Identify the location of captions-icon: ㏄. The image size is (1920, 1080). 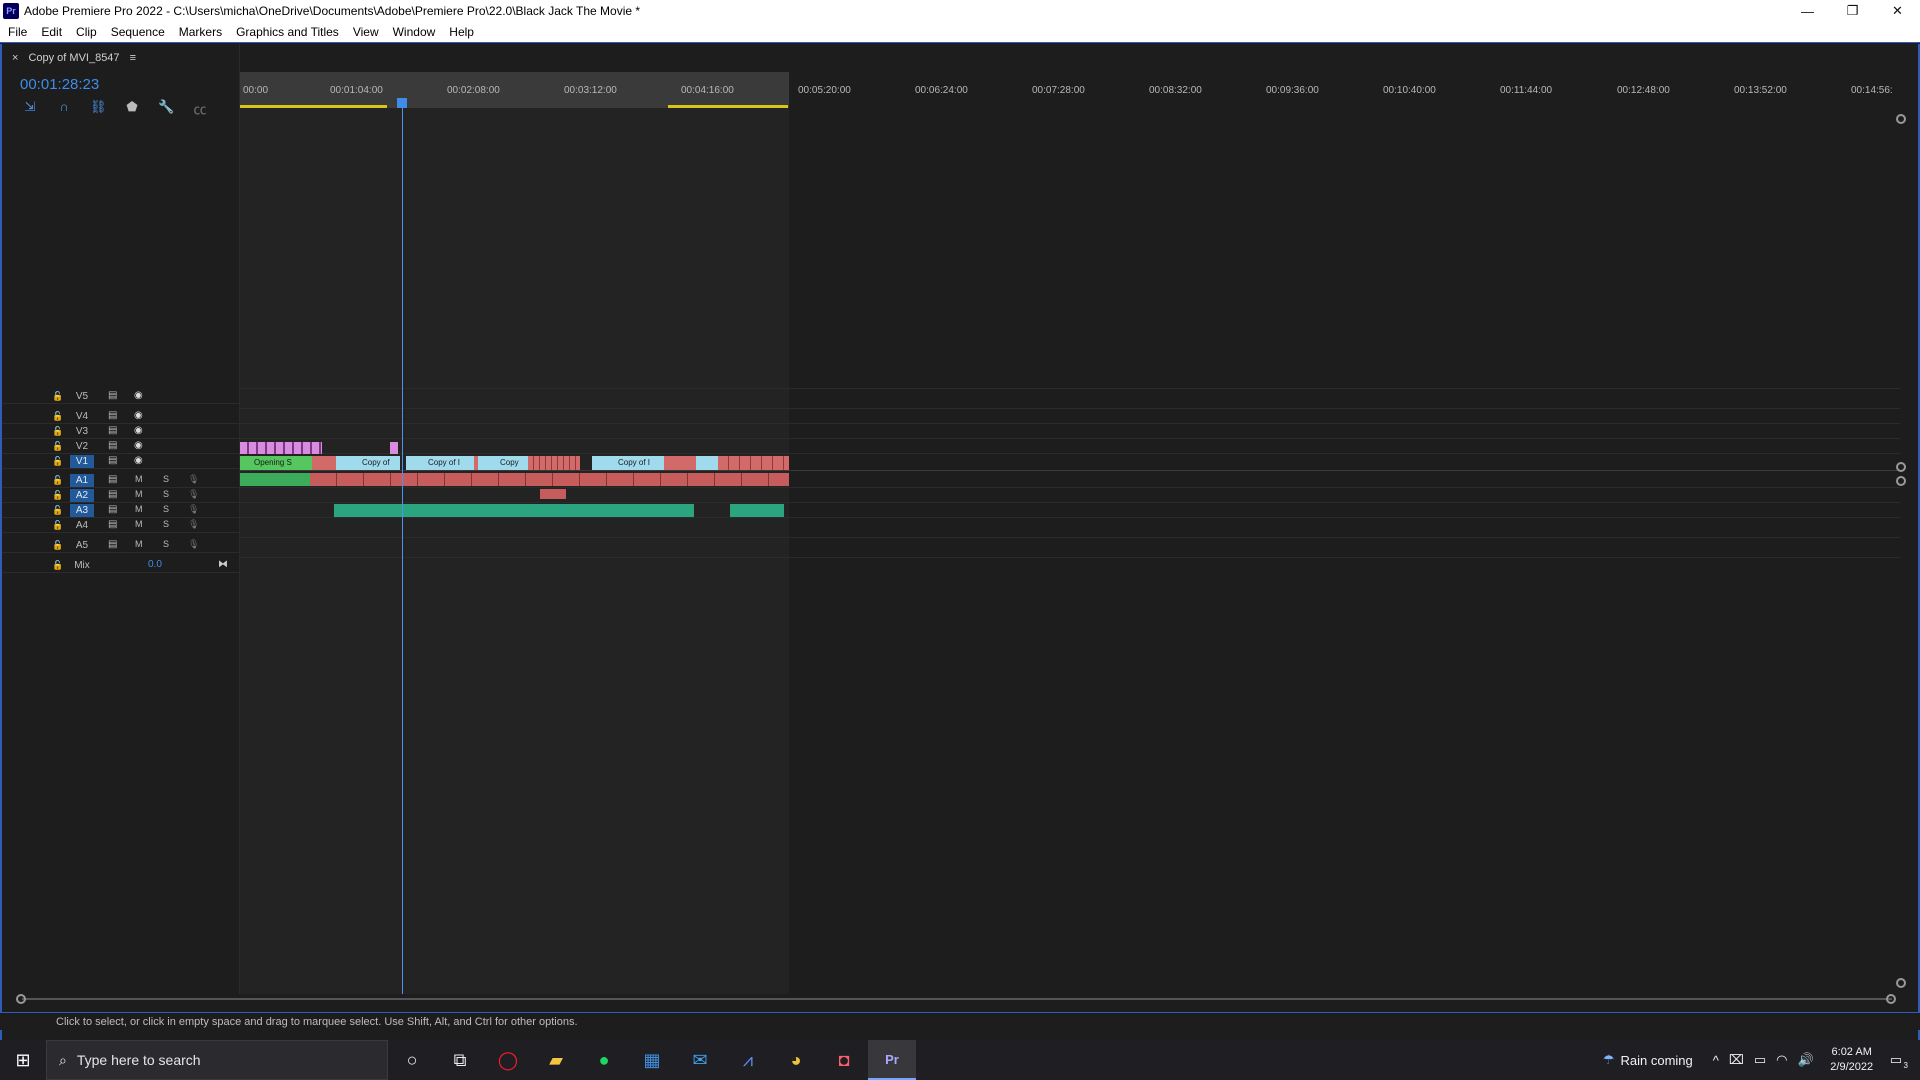
(200, 108).